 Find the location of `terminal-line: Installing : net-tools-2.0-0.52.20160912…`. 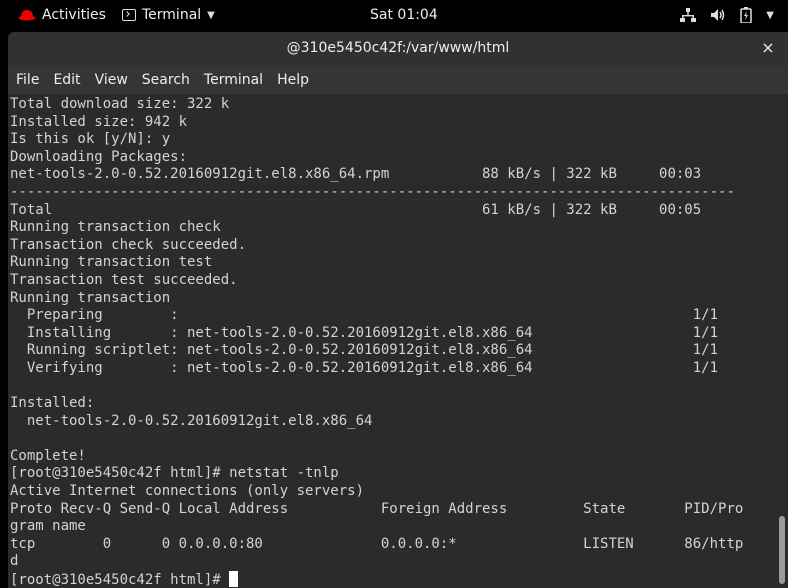

terminal-line: Installing : net-tools-2.0-0.52.20160912… is located at coordinates (364, 332).